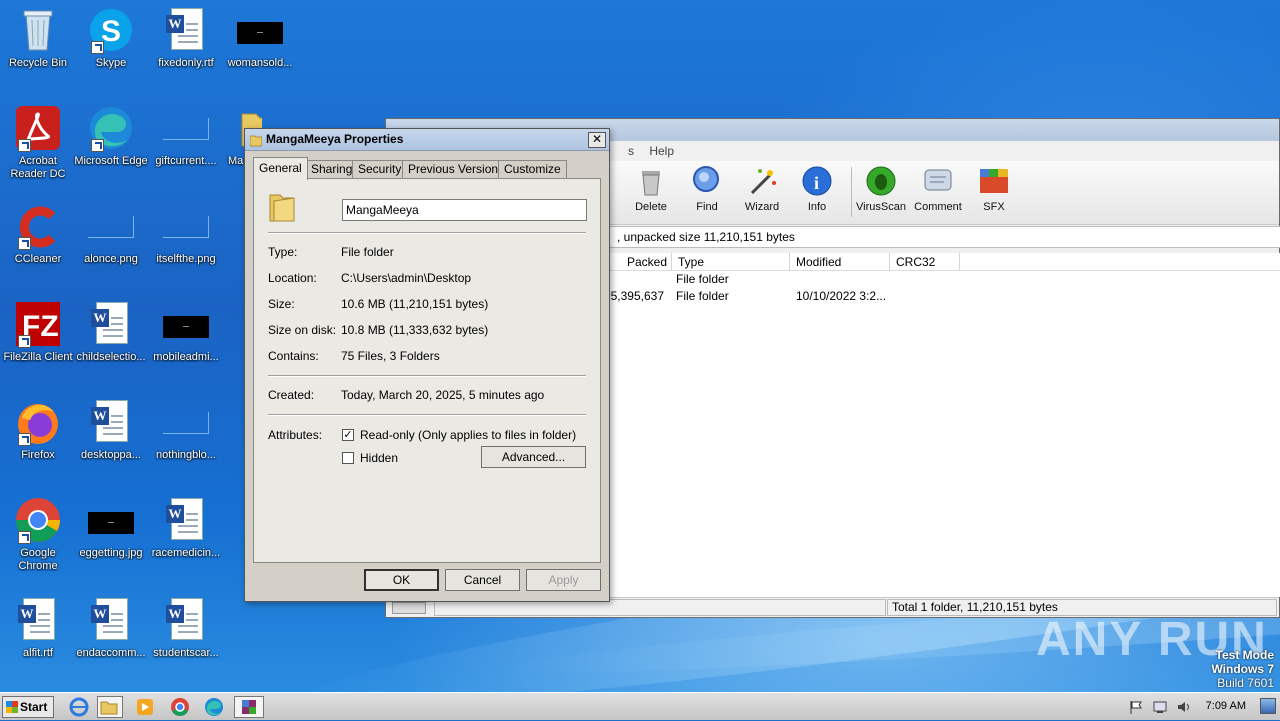 The width and height of the screenshot is (1280, 721). Describe the element at coordinates (81, 707) in the screenshot. I see `taskbar-ie-icon` at that location.